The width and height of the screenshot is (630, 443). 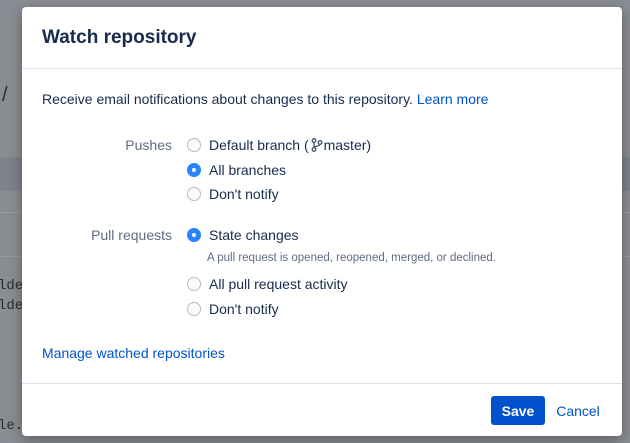 What do you see at coordinates (259, 145) in the screenshot?
I see `default-branch-prefix: Default branch (` at bounding box center [259, 145].